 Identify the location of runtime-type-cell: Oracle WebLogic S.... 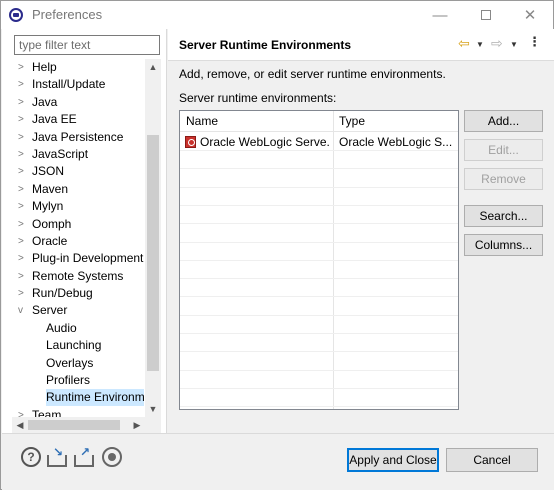
(396, 142).